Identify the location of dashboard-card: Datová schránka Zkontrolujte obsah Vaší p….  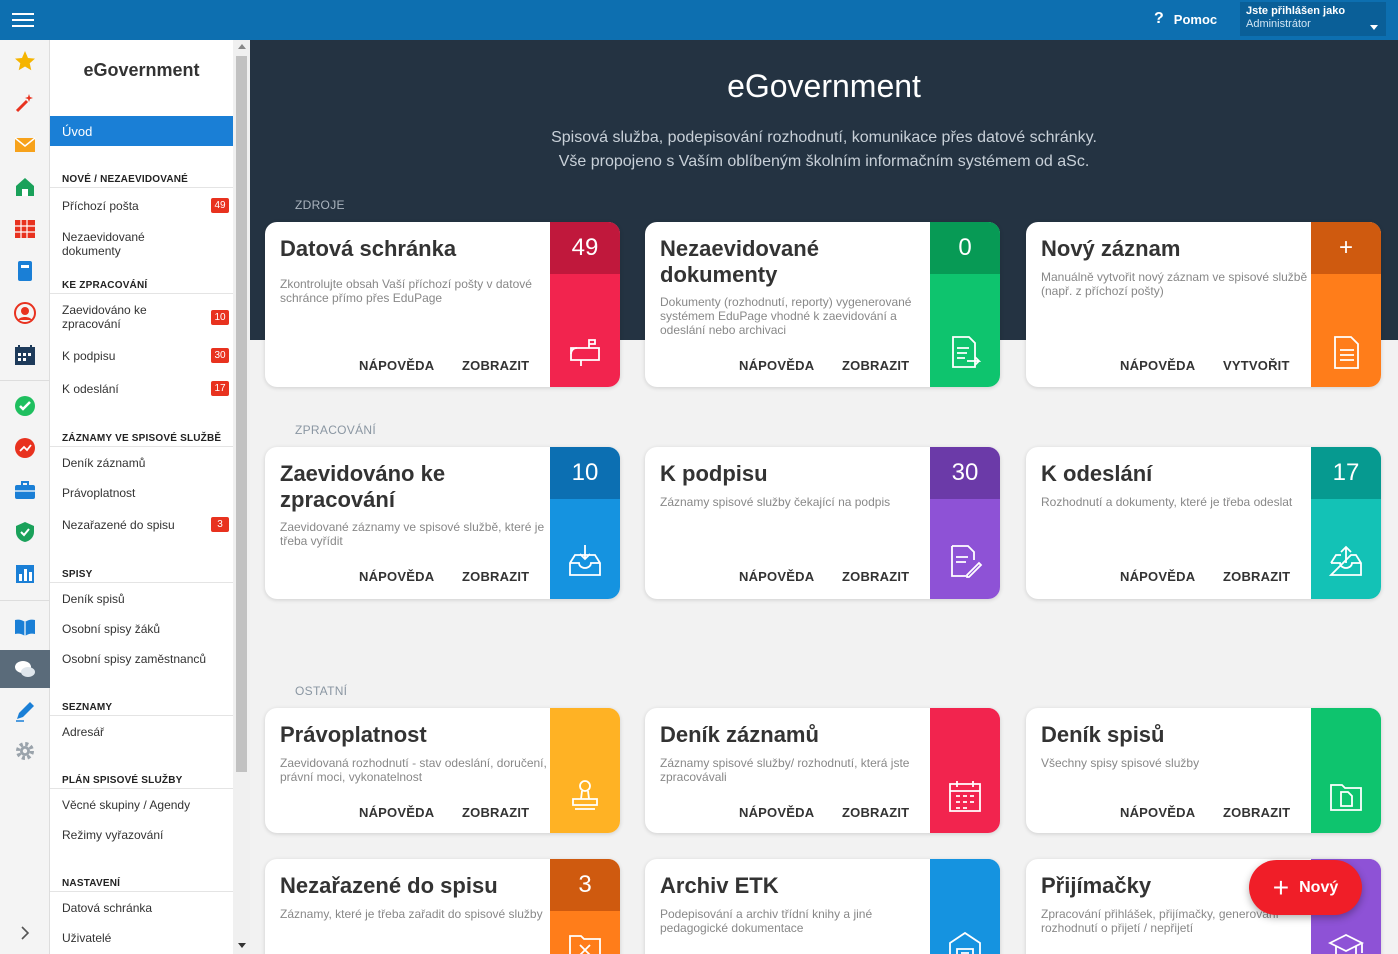
(442, 304).